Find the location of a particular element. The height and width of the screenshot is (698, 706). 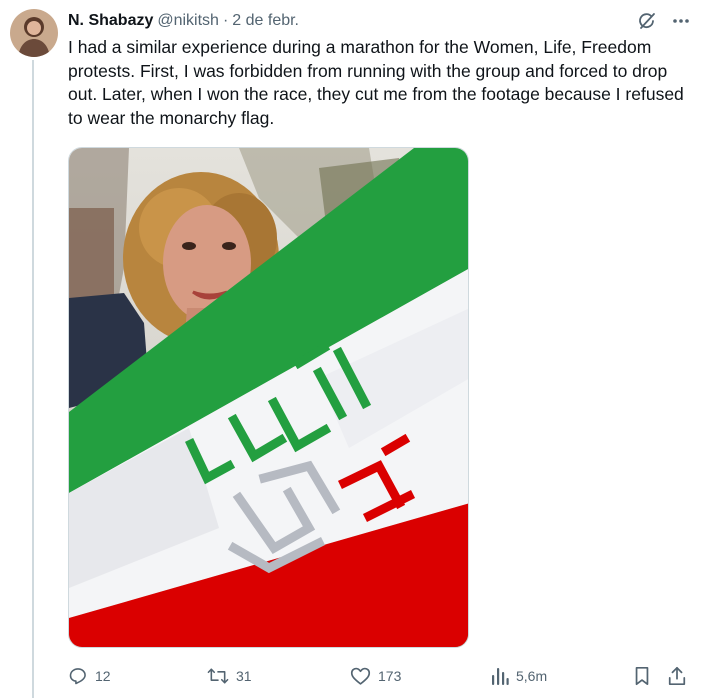

tweet-timestamp: 2 de febr. is located at coordinates (265, 21).